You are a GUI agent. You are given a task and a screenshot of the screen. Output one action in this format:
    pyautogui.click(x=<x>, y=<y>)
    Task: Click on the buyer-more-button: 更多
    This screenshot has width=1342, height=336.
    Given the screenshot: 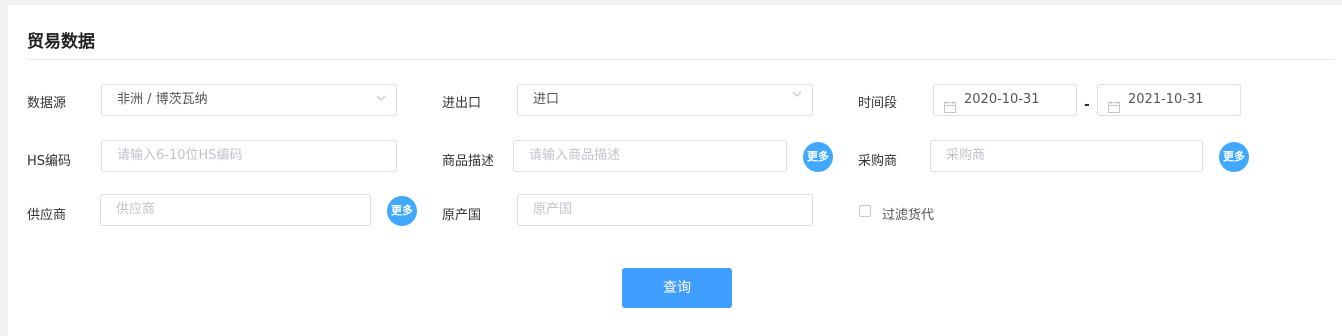 What is the action you would take?
    pyautogui.click(x=1234, y=157)
    